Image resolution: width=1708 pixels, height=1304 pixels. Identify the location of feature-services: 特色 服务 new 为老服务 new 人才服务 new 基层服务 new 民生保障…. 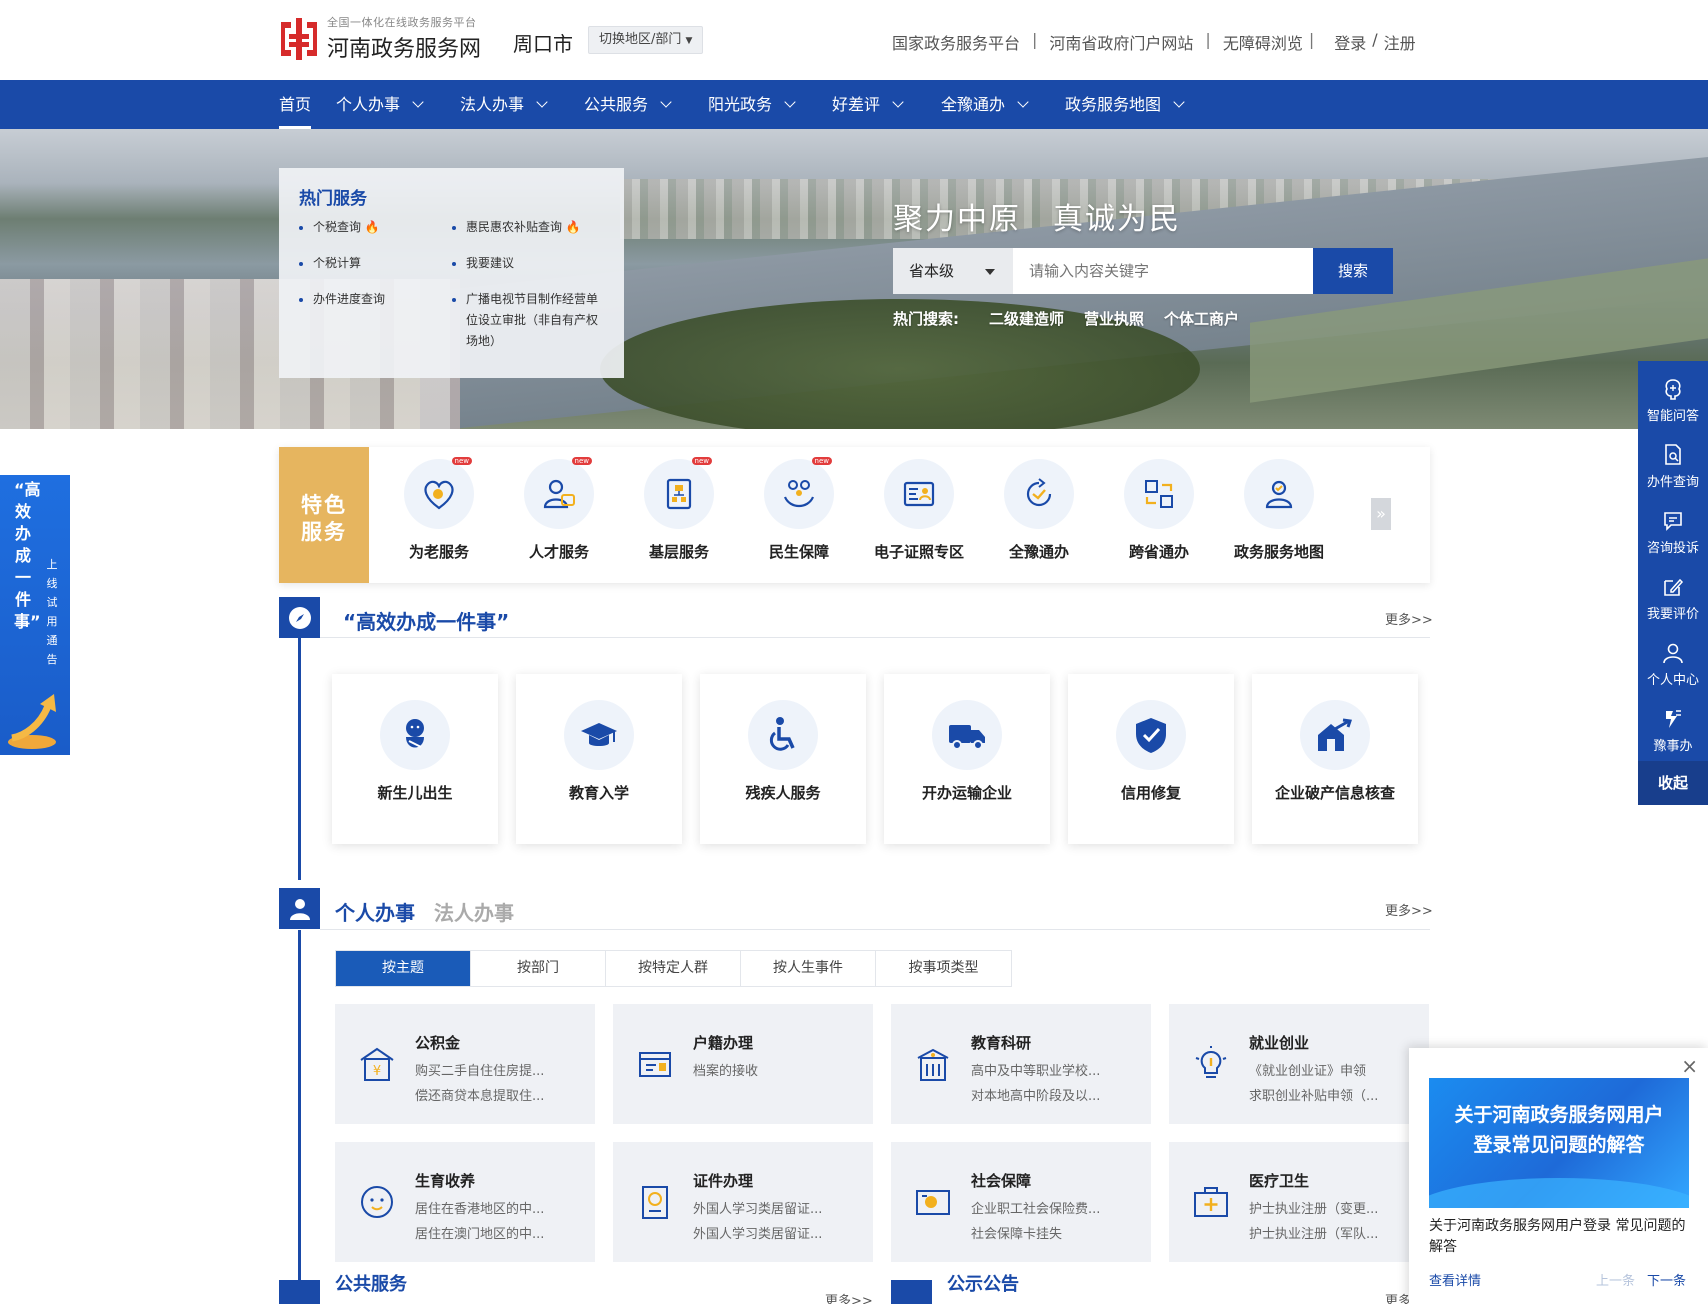
(854, 515).